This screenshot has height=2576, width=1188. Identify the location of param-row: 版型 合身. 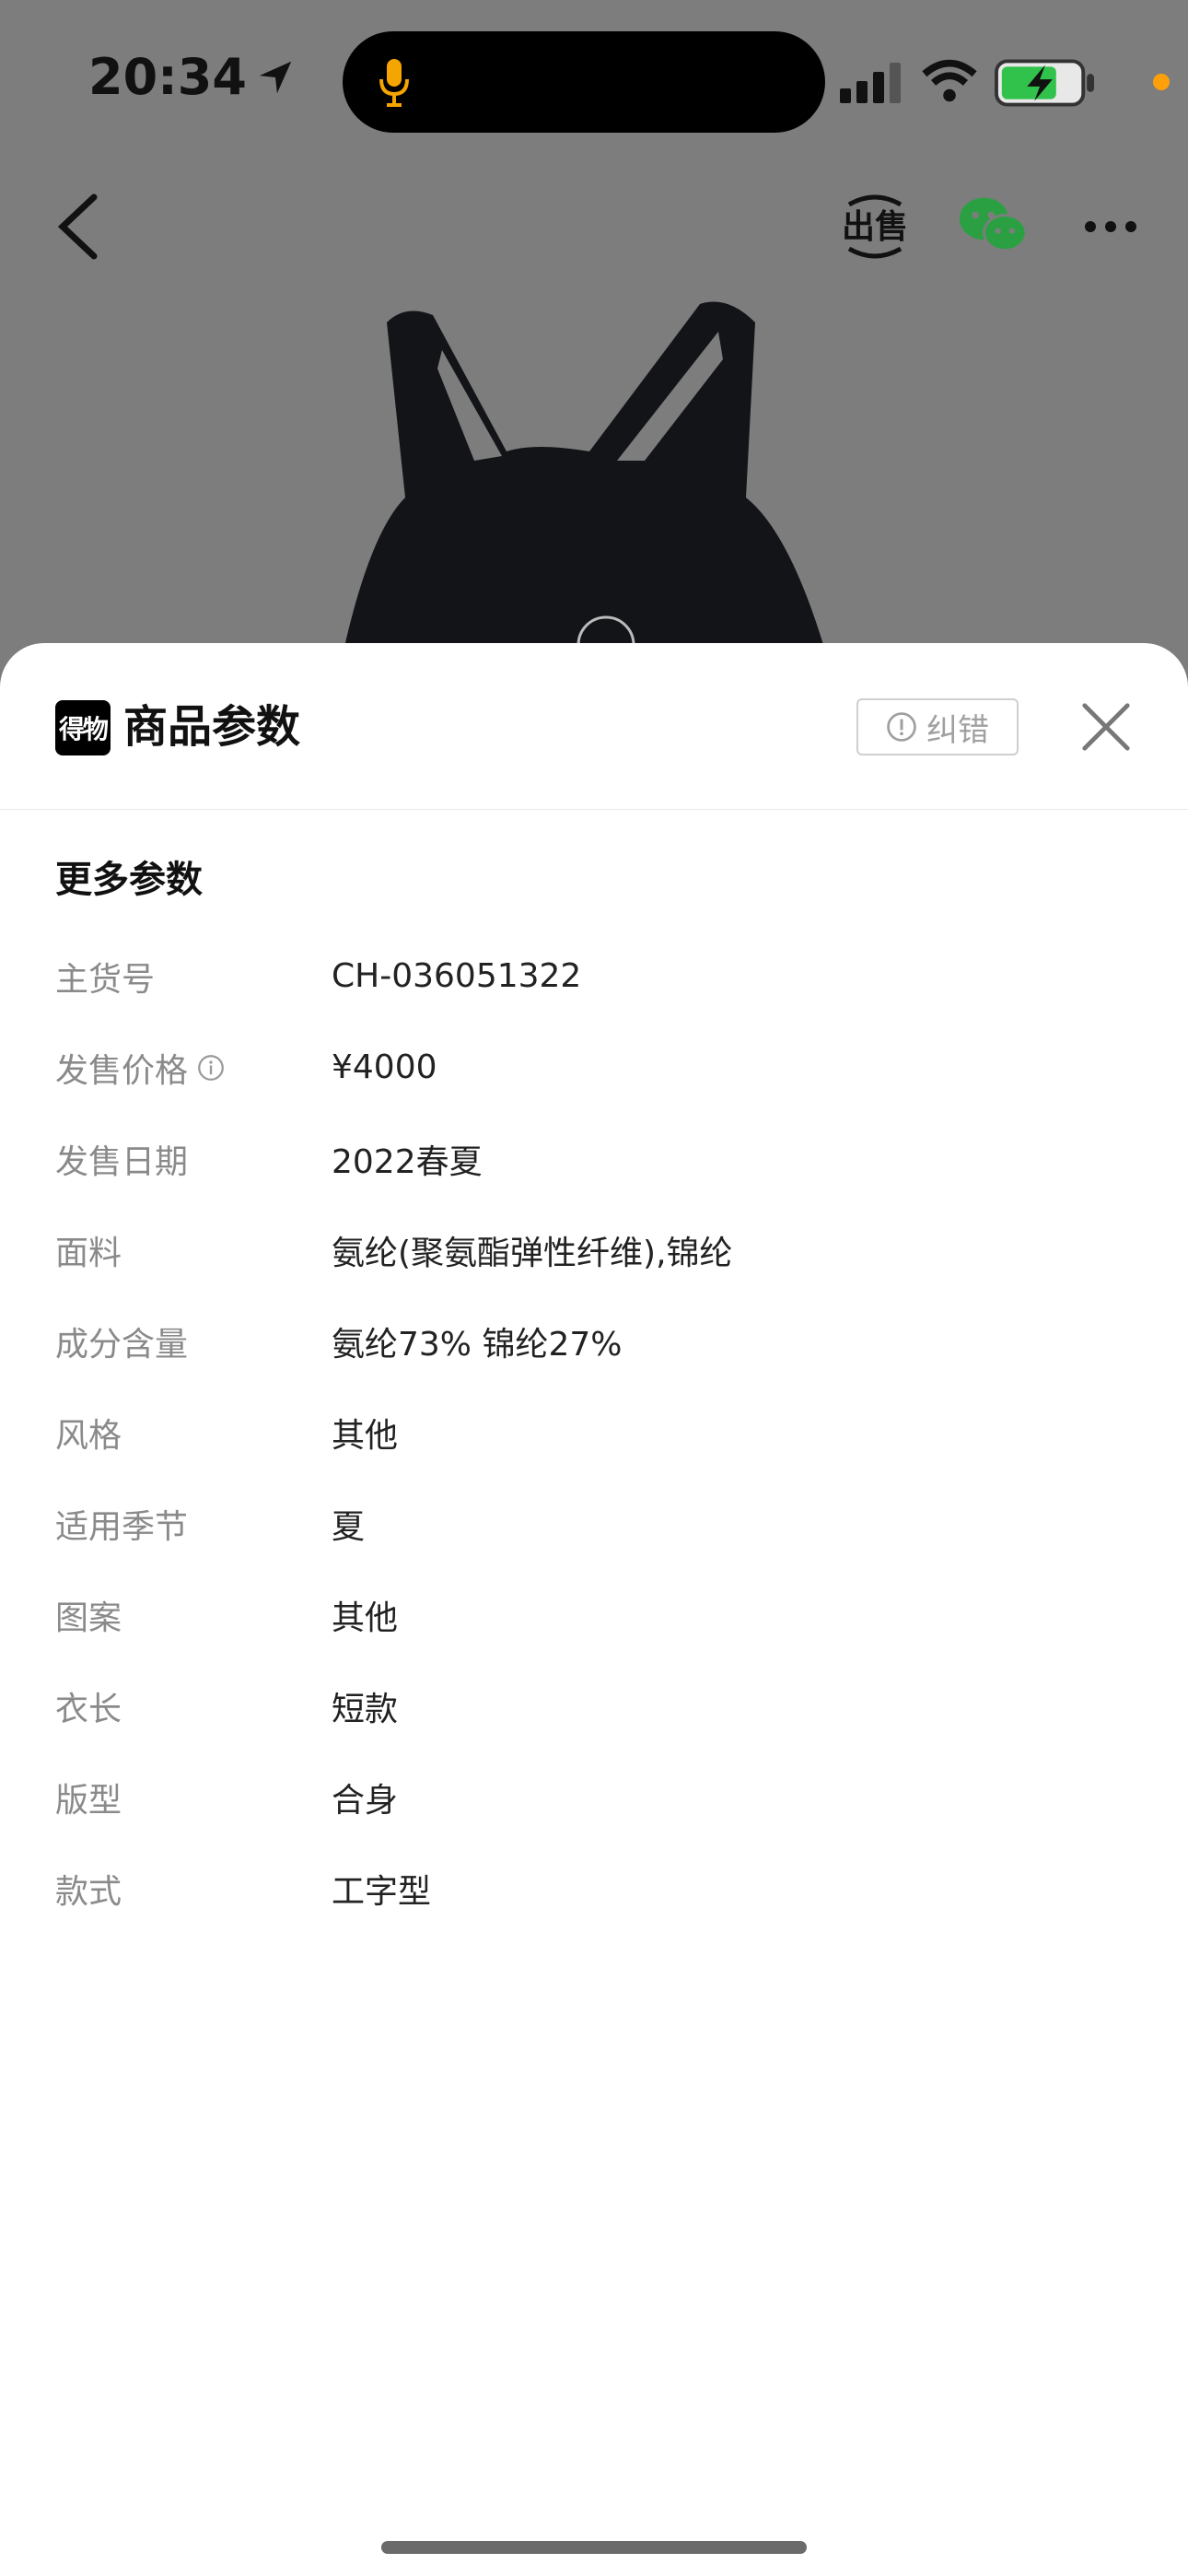
(598, 1797).